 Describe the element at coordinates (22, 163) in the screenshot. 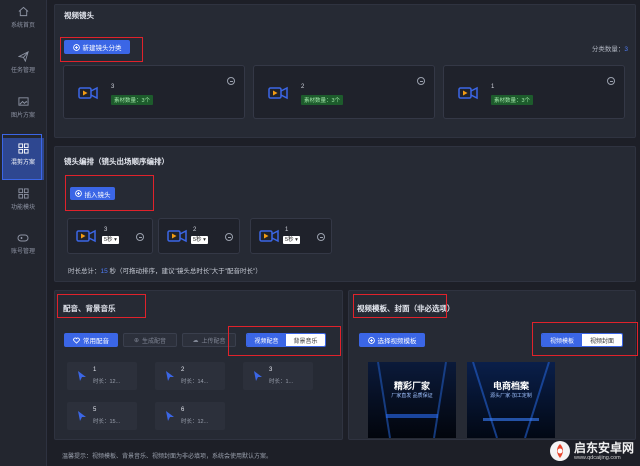

I see `sidebar-item-label: 混剪方案` at that location.